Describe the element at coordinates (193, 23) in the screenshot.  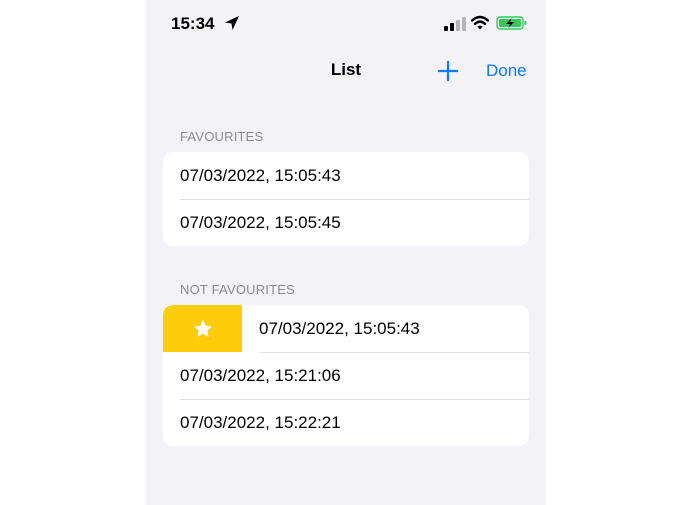
I see `status-time: 15:34` at that location.